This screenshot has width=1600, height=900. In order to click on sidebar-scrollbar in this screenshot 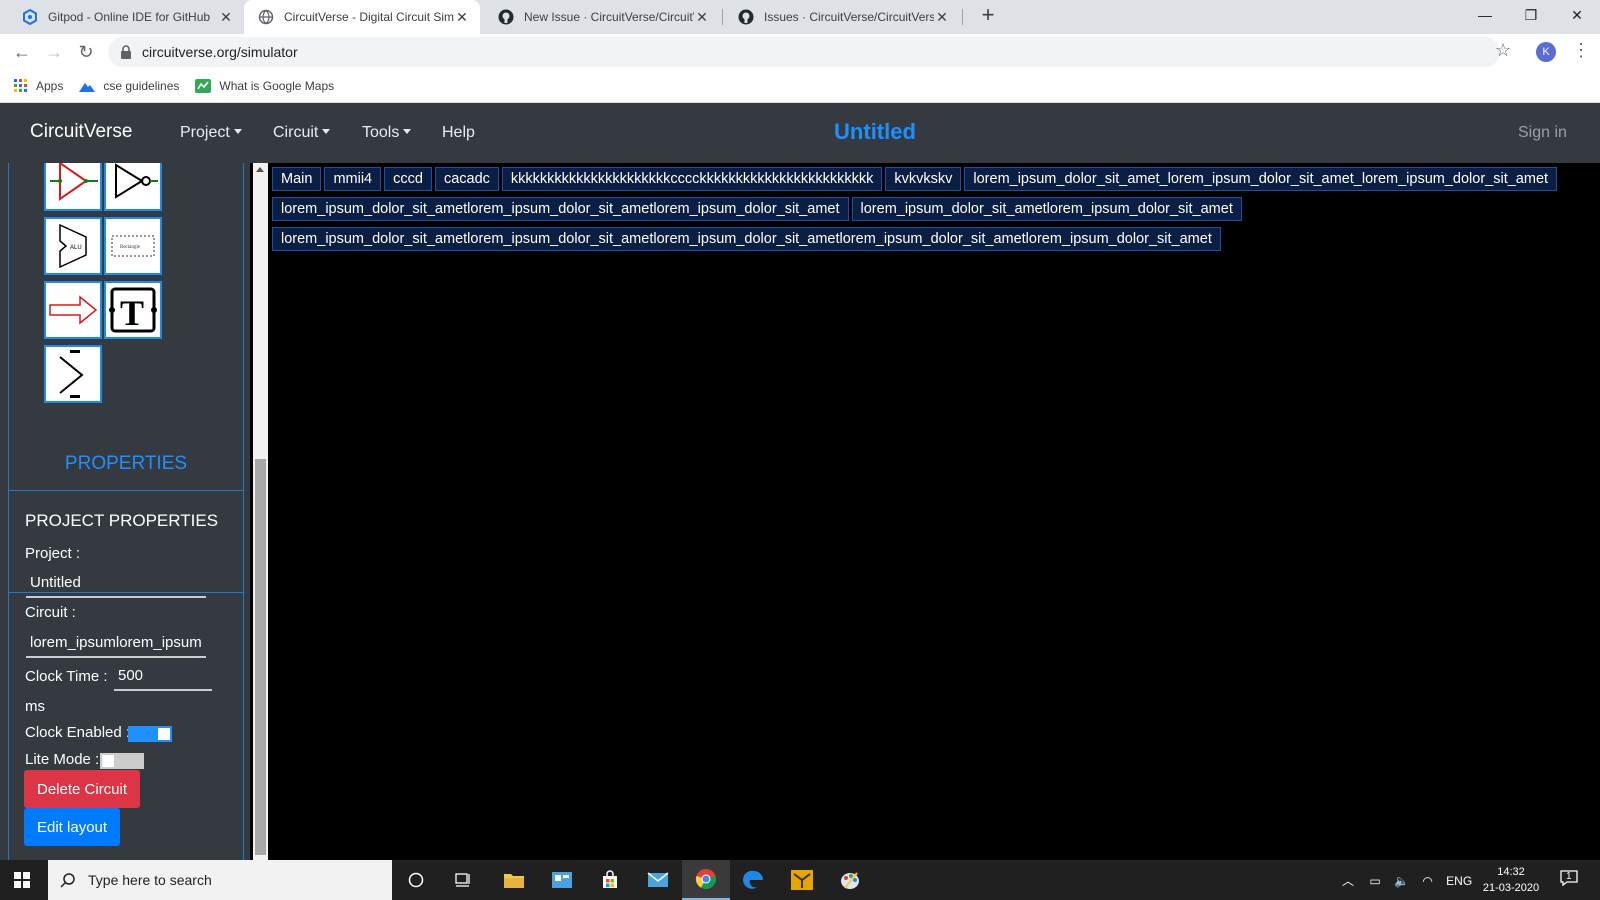, I will do `click(260, 511)`.